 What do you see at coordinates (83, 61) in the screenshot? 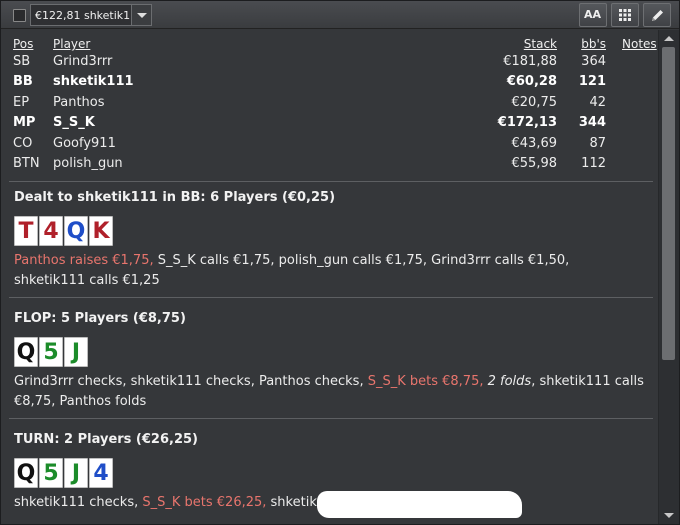
I see `row-player: Grind3rrr` at bounding box center [83, 61].